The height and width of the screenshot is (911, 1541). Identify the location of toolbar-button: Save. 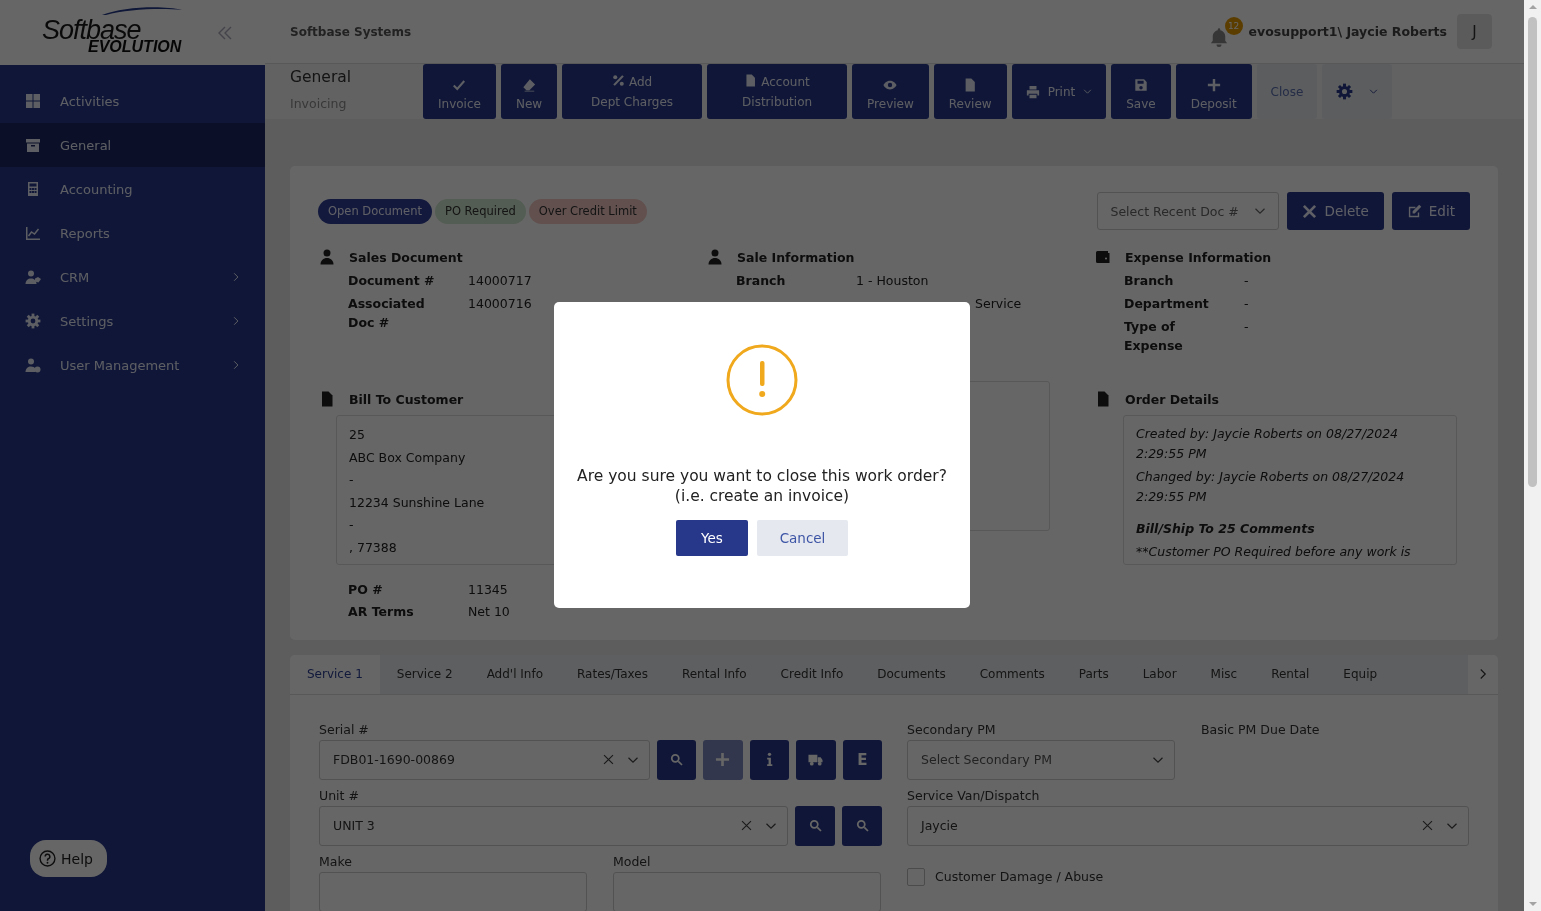
(1141, 92).